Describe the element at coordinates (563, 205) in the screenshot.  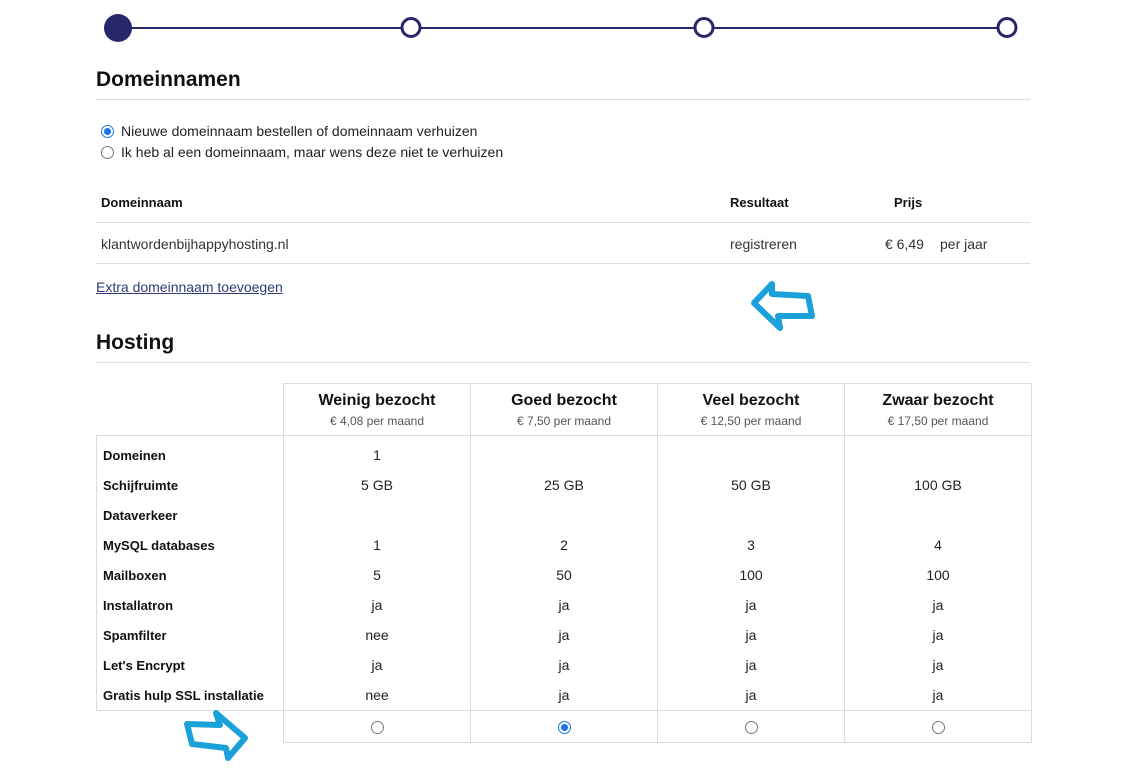
I see `domain-table-header: Domeinnaam Resultaat Prijs` at that location.